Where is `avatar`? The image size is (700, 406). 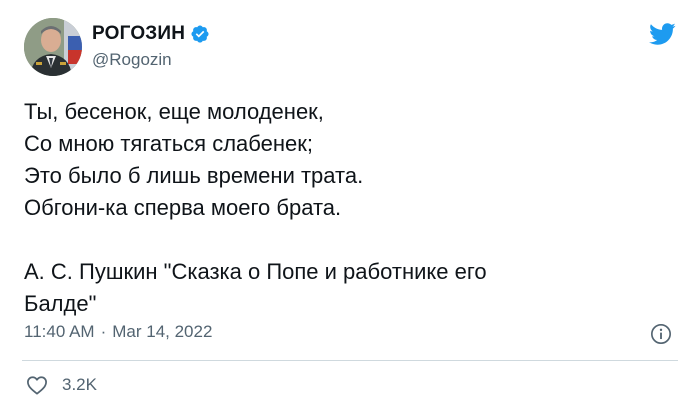
avatar is located at coordinates (53, 47).